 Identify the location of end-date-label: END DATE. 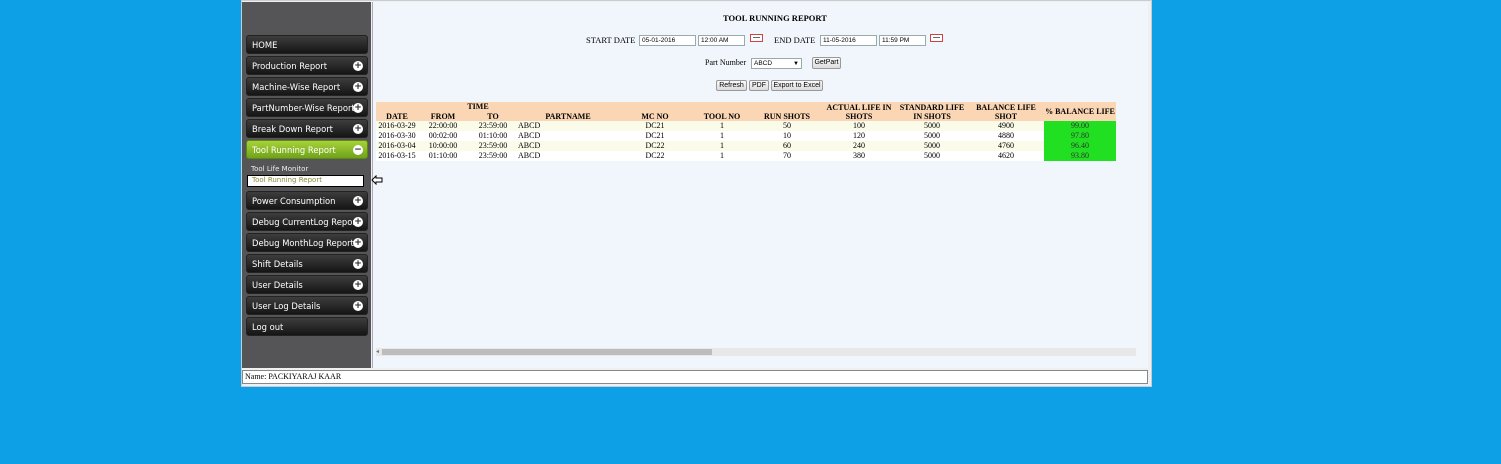
(795, 40).